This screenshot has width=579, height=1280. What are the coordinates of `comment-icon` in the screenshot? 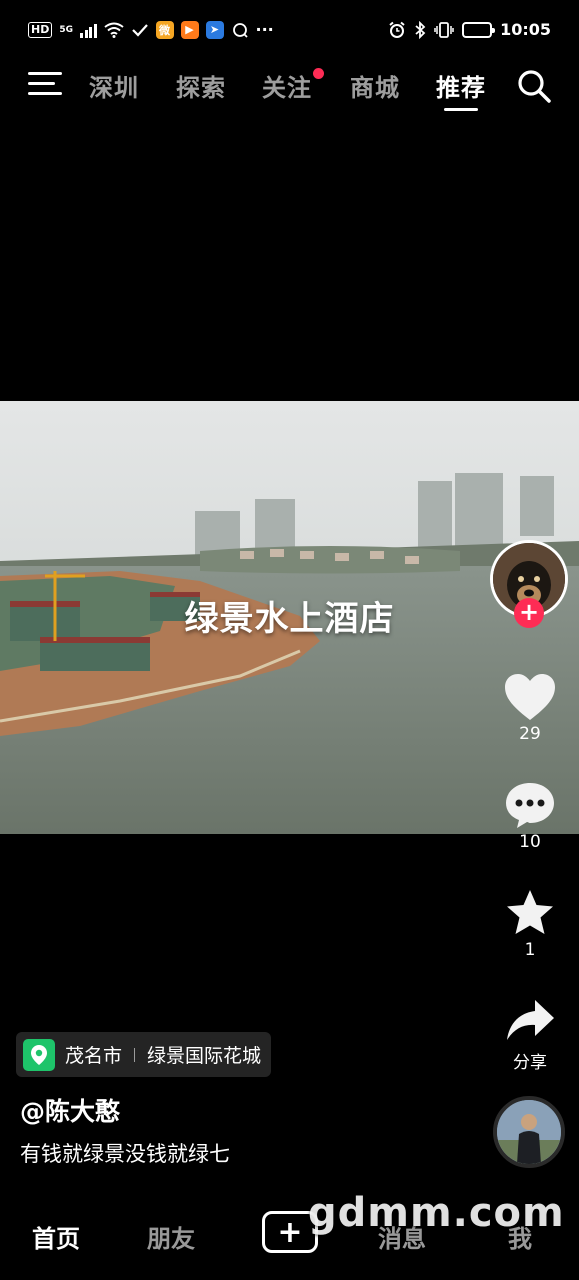 It's located at (530, 805).